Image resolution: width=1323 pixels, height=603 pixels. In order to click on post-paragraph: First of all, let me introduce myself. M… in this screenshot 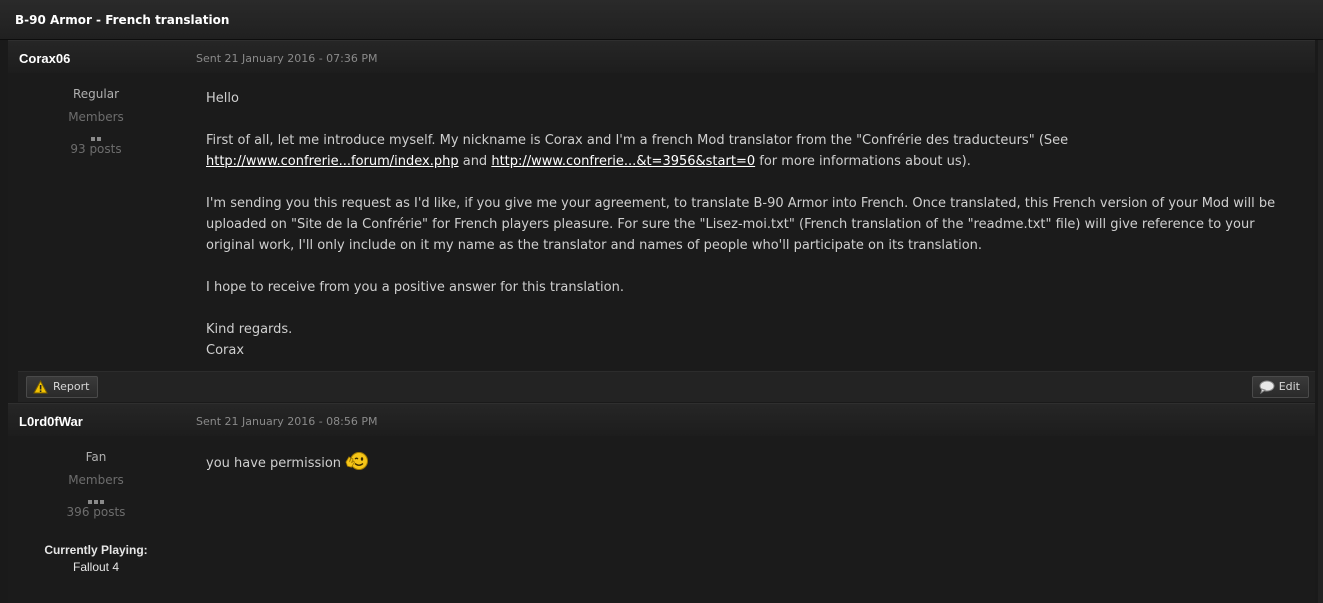, I will do `click(756, 151)`.